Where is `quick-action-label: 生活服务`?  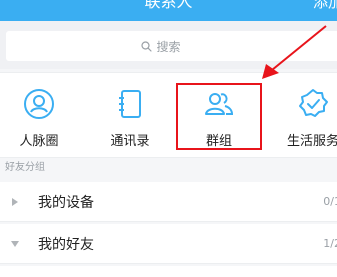
quick-action-label: 生活服务 is located at coordinates (311, 141).